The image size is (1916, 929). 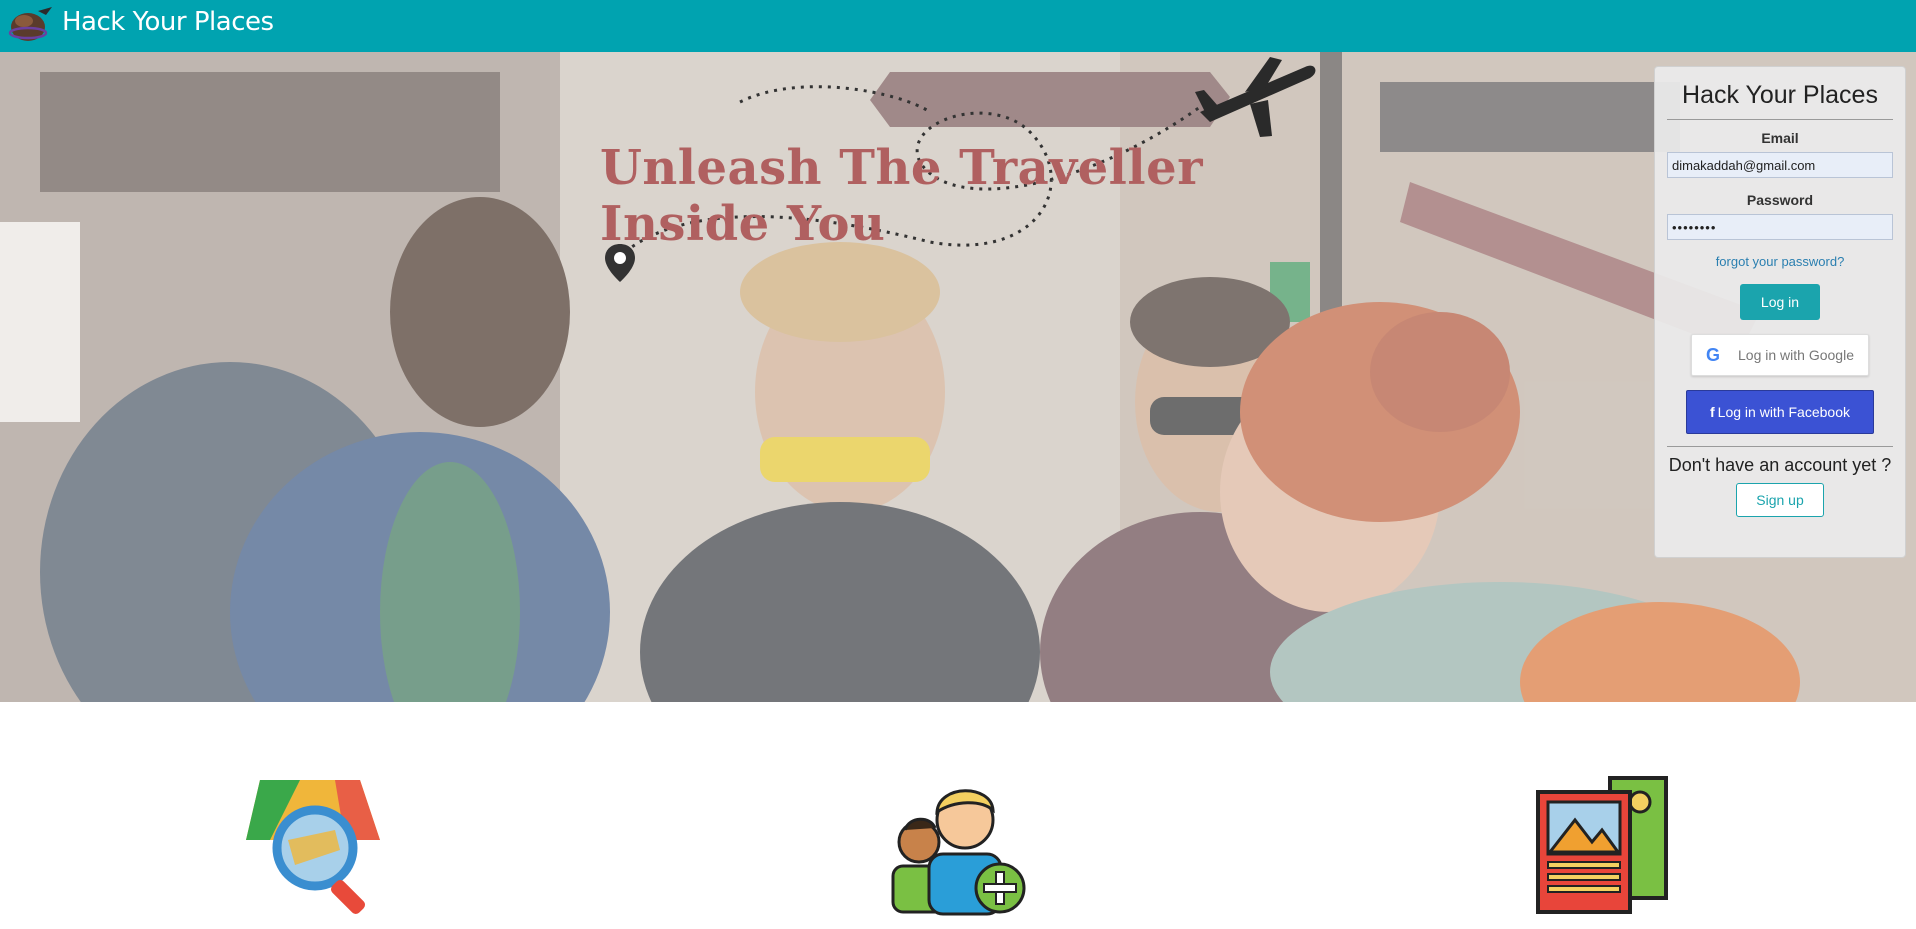 What do you see at coordinates (1780, 138) in the screenshot?
I see `email-label: Email` at bounding box center [1780, 138].